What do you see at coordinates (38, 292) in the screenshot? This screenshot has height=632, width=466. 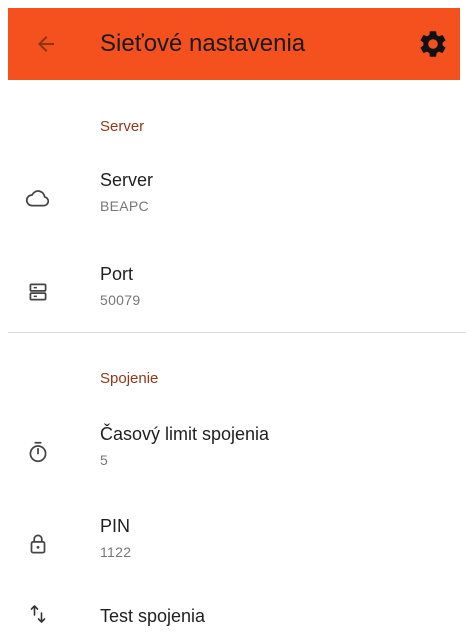 I see `server-icon` at bounding box center [38, 292].